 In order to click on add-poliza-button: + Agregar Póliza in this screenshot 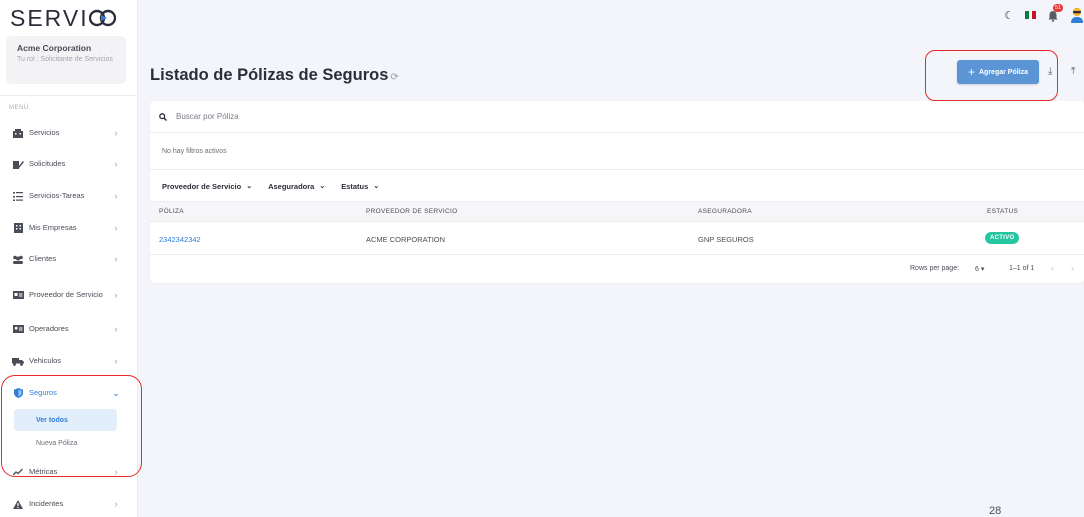, I will do `click(998, 72)`.